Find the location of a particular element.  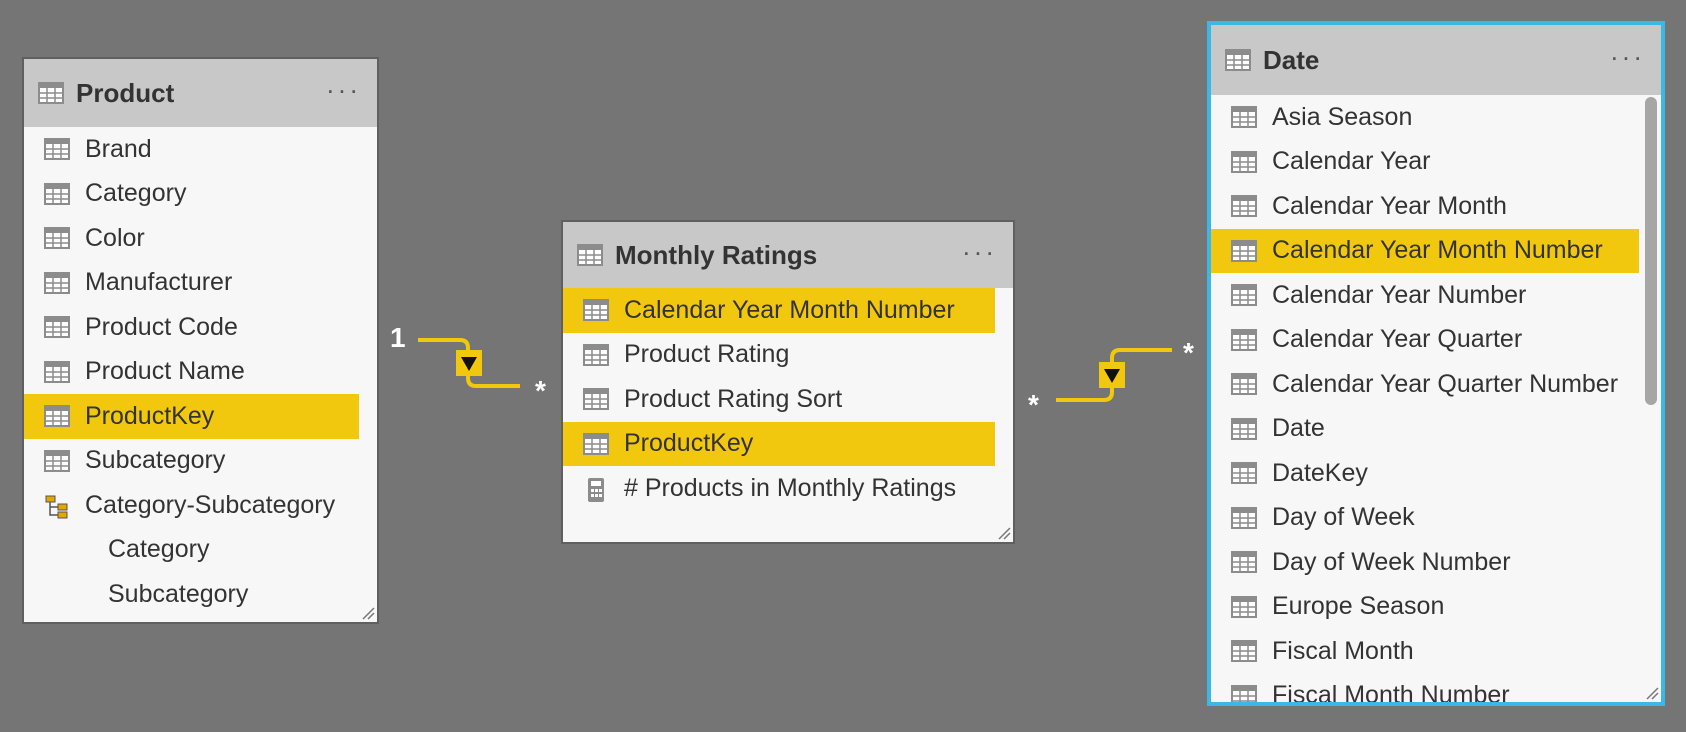

vertical-scrollbar is located at coordinates (1651, 251).